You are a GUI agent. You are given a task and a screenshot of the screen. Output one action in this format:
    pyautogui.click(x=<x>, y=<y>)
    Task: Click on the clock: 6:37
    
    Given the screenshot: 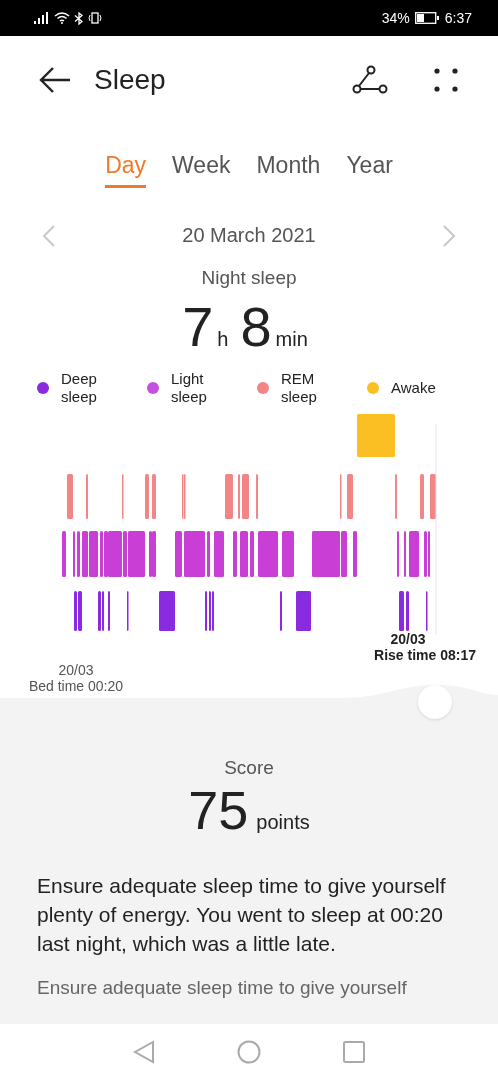 What is the action you would take?
    pyautogui.click(x=458, y=18)
    